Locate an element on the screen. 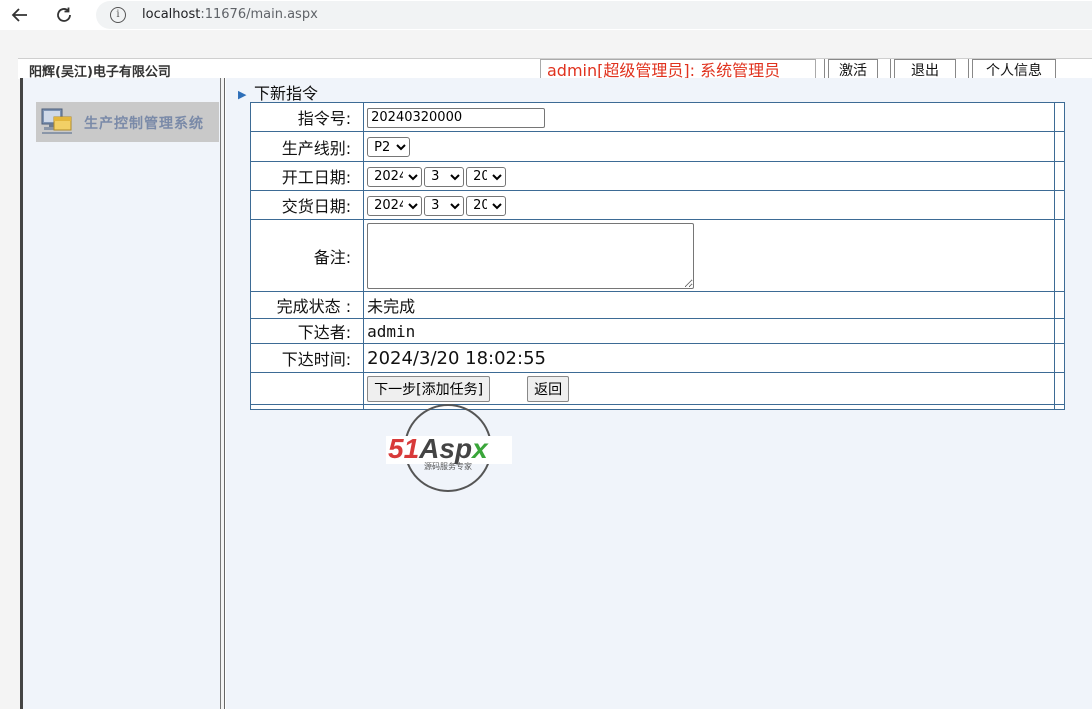 The image size is (1092, 709). section-title-text: 下新指令 is located at coordinates (286, 93).